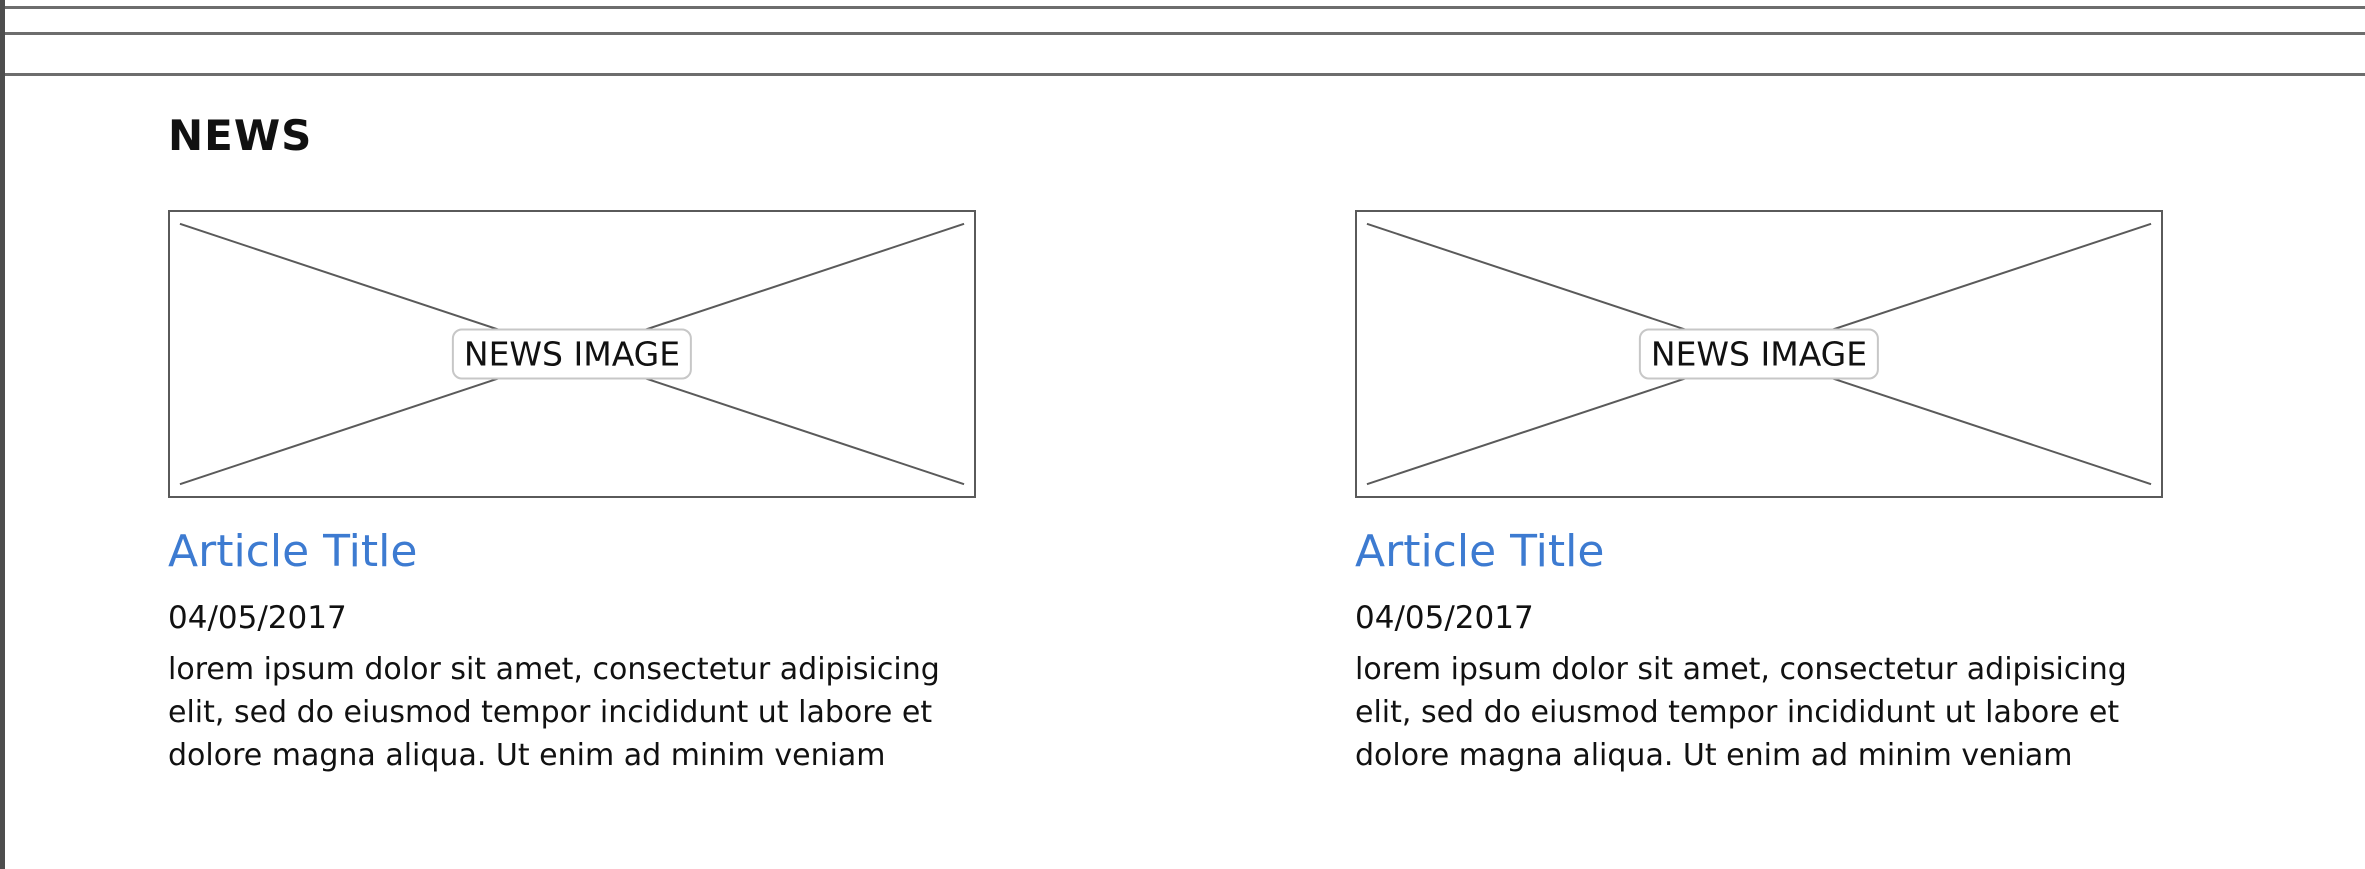  Describe the element at coordinates (240, 135) in the screenshot. I see `news-heading: NEWS` at that location.